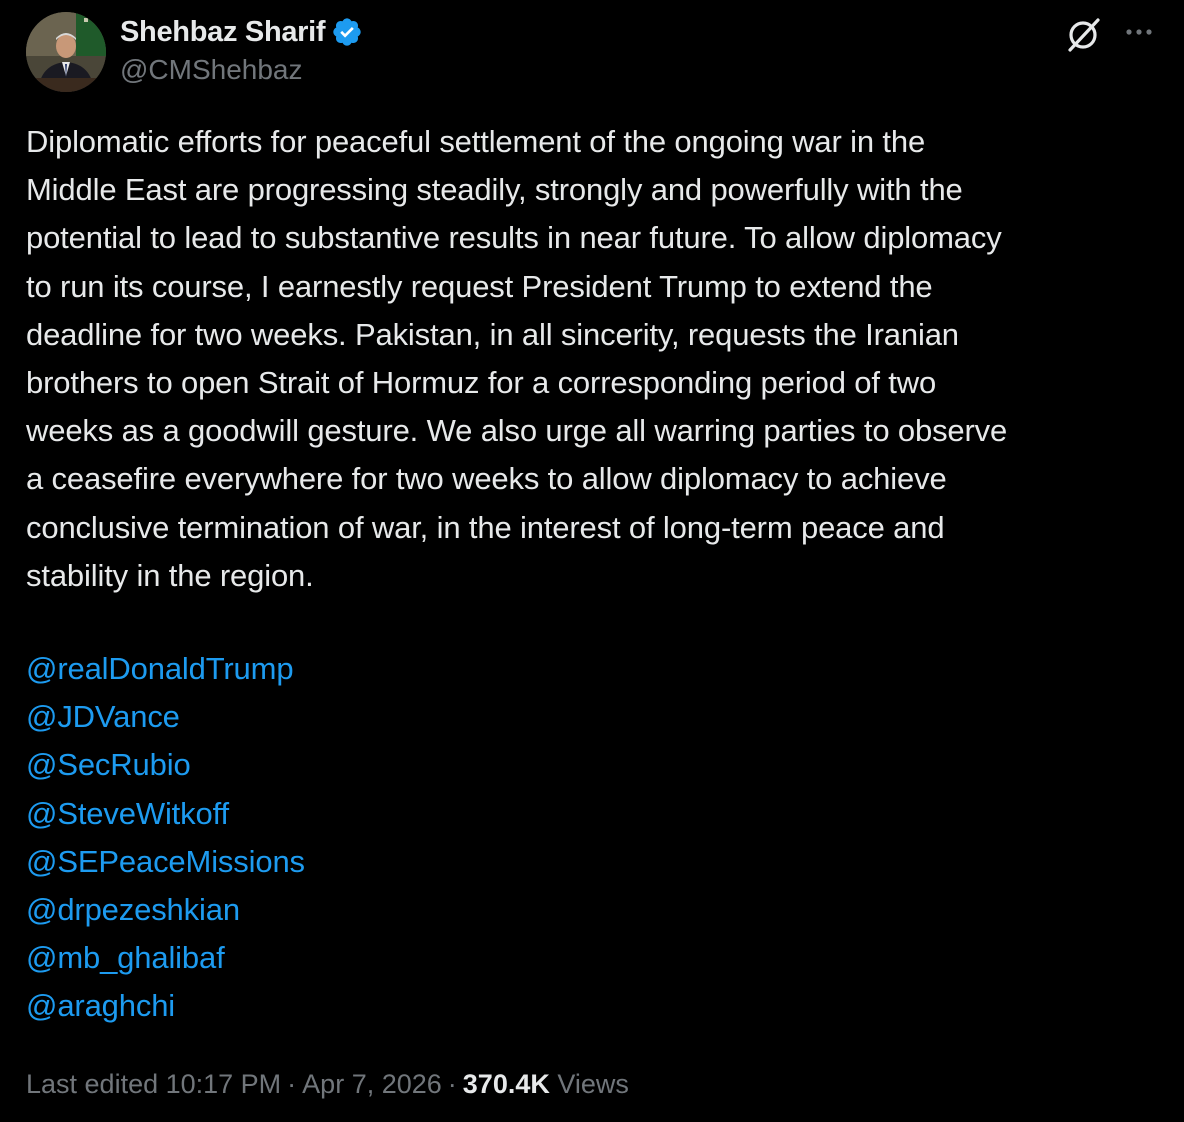 The image size is (1184, 1122). Describe the element at coordinates (160, 668) in the screenshot. I see `mention-link: @realDonaldTrump` at that location.